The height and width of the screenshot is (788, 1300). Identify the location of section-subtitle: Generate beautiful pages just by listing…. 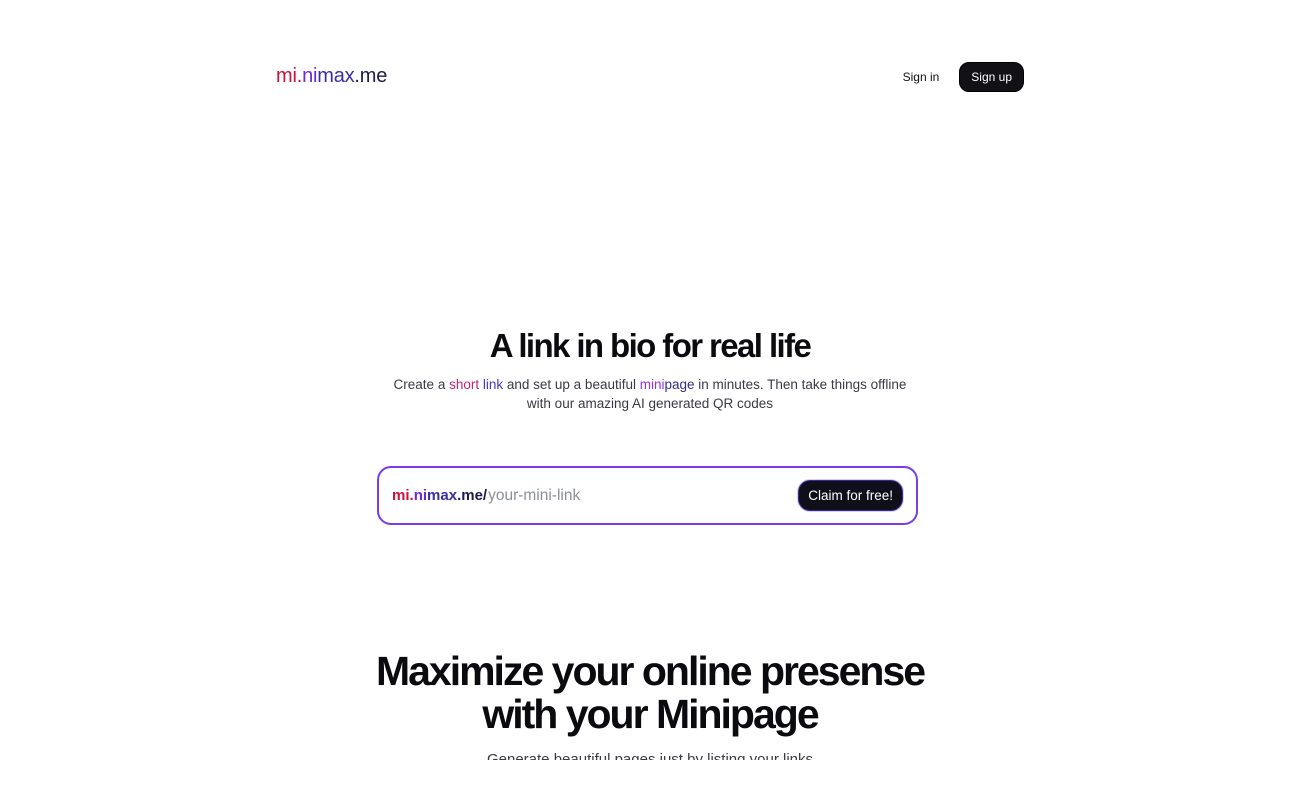
(649, 755).